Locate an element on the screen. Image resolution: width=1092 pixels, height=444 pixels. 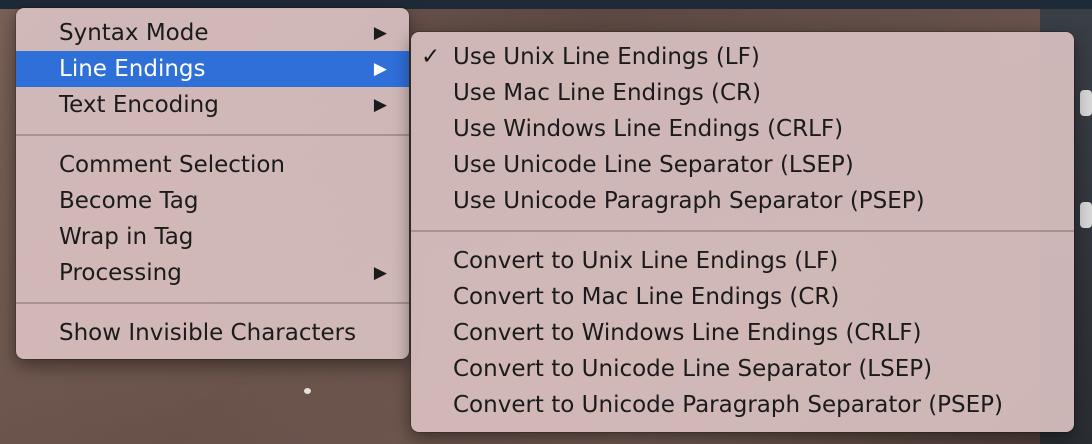
menu-item-use-unicode-psep: Use Unicode Paragraph Separator (PSEP) is located at coordinates (742, 201).